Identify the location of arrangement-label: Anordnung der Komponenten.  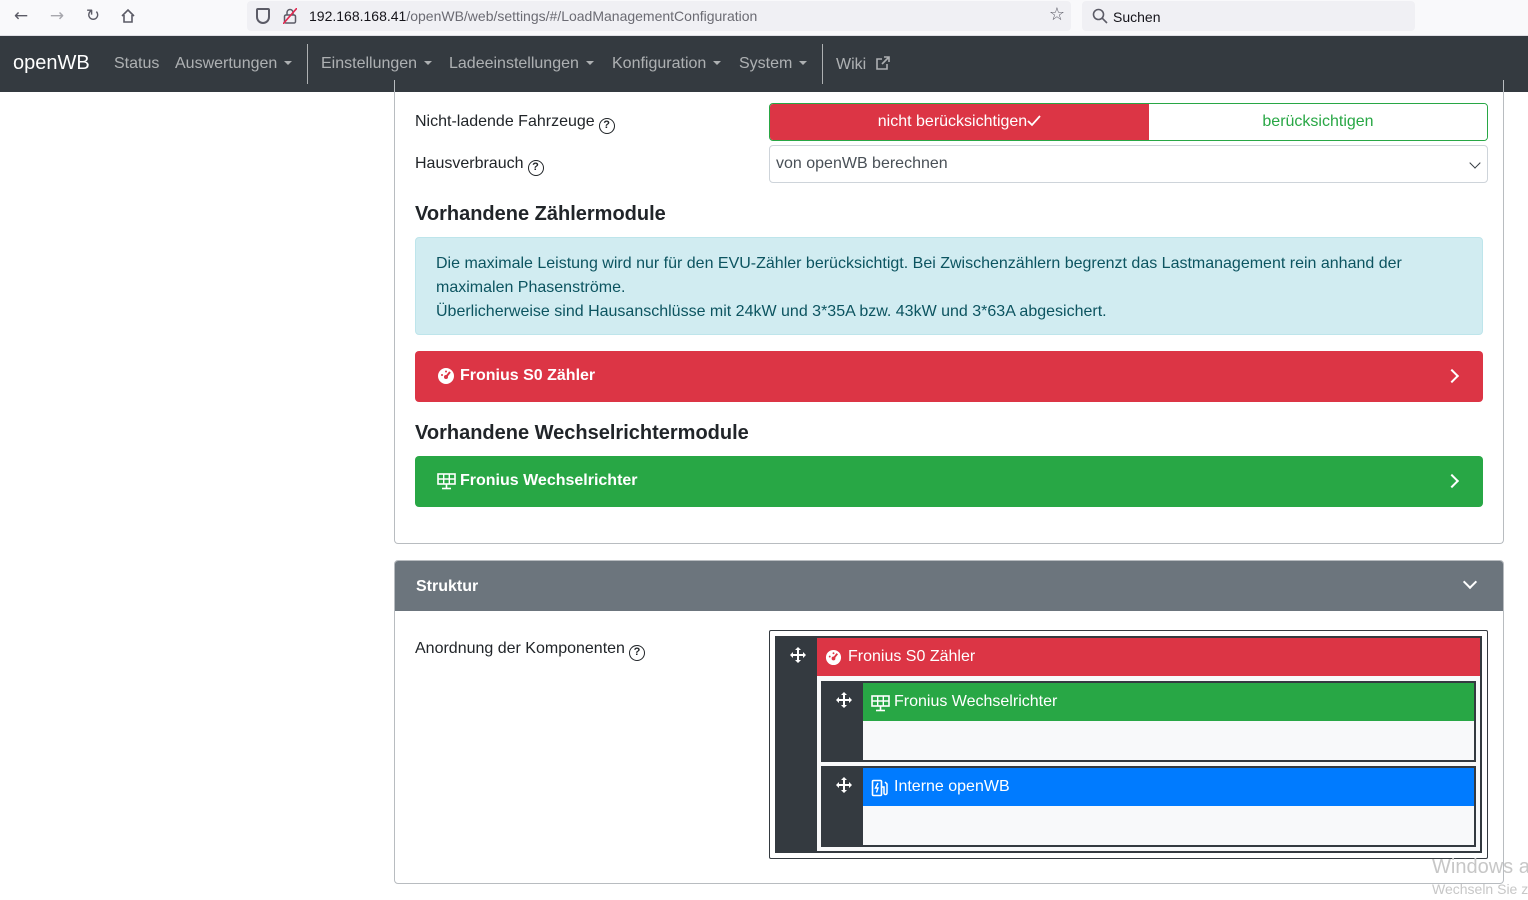
(520, 648).